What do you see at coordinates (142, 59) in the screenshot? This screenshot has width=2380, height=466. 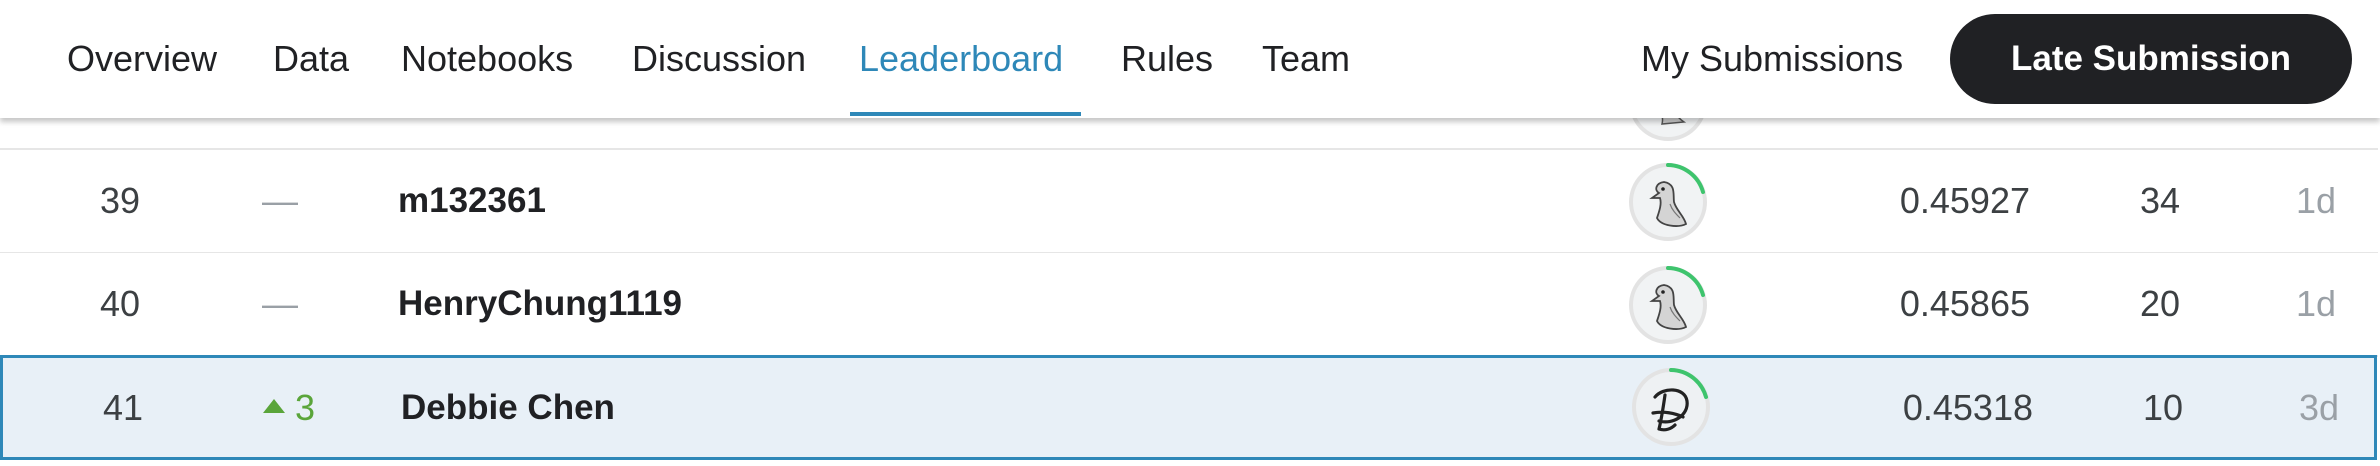 I see `tab-overview: Overview` at bounding box center [142, 59].